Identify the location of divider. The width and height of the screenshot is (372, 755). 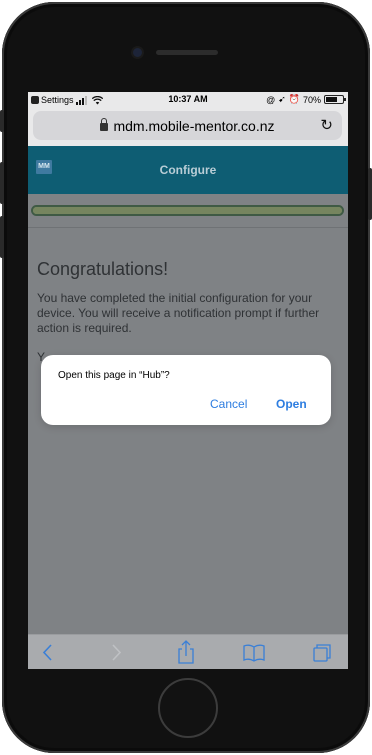
(188, 227).